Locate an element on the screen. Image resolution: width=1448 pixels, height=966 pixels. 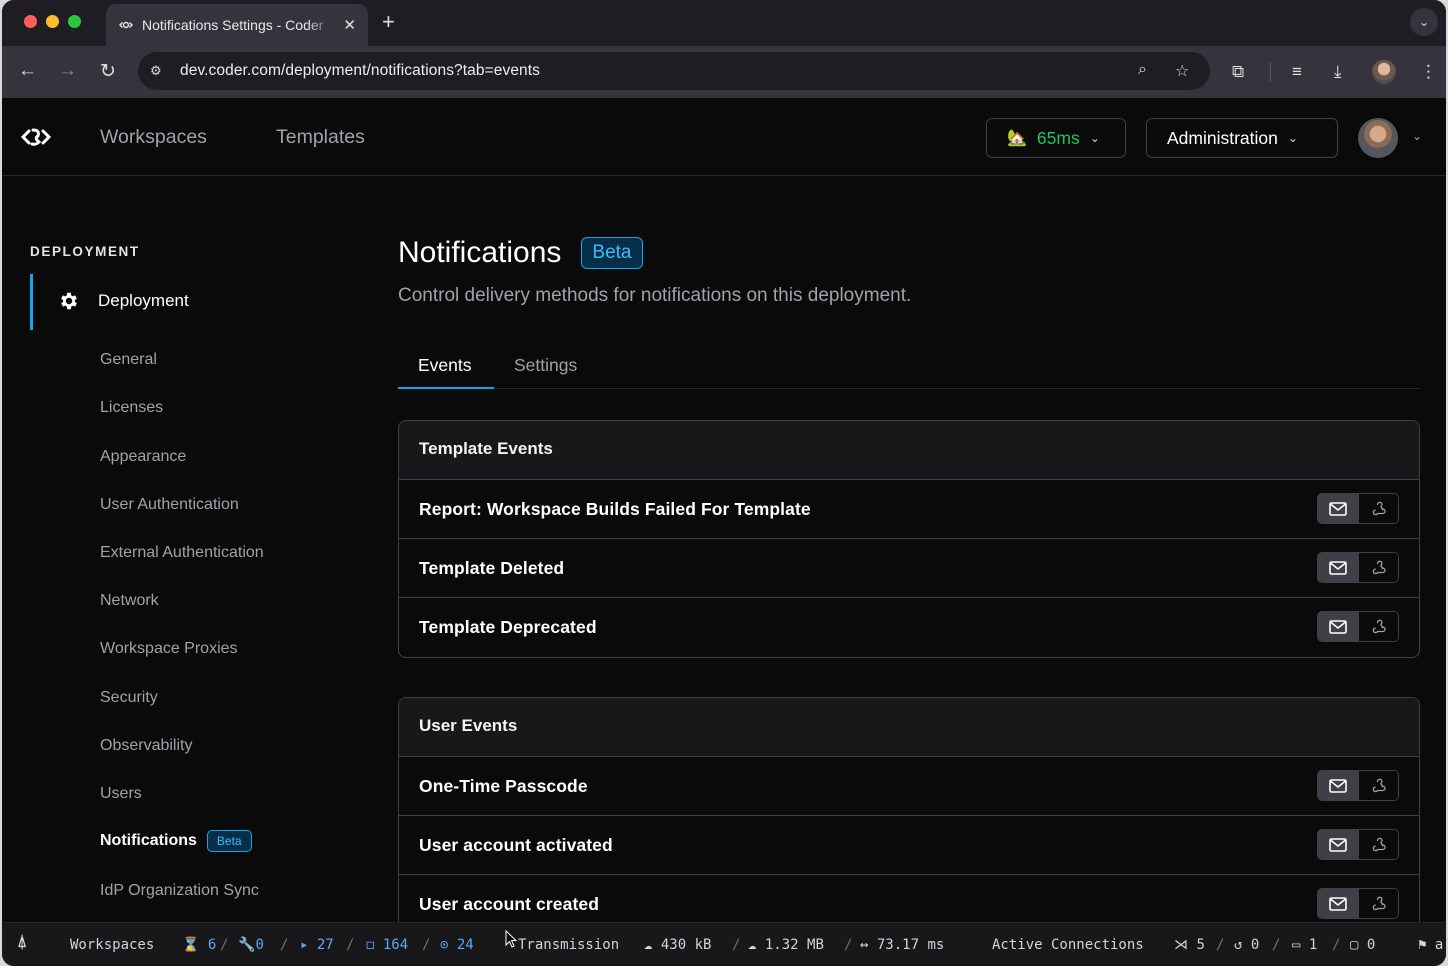
zoom-icon: ⌕ is located at coordinates (1142, 70).